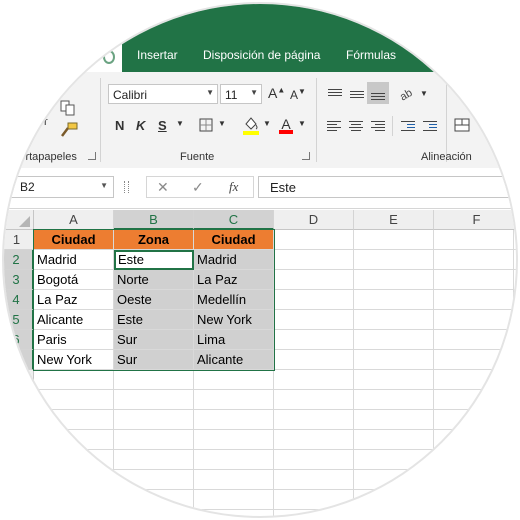 This screenshot has width=520, height=520. Describe the element at coordinates (316, 120) in the screenshot. I see `group-divider` at that location.